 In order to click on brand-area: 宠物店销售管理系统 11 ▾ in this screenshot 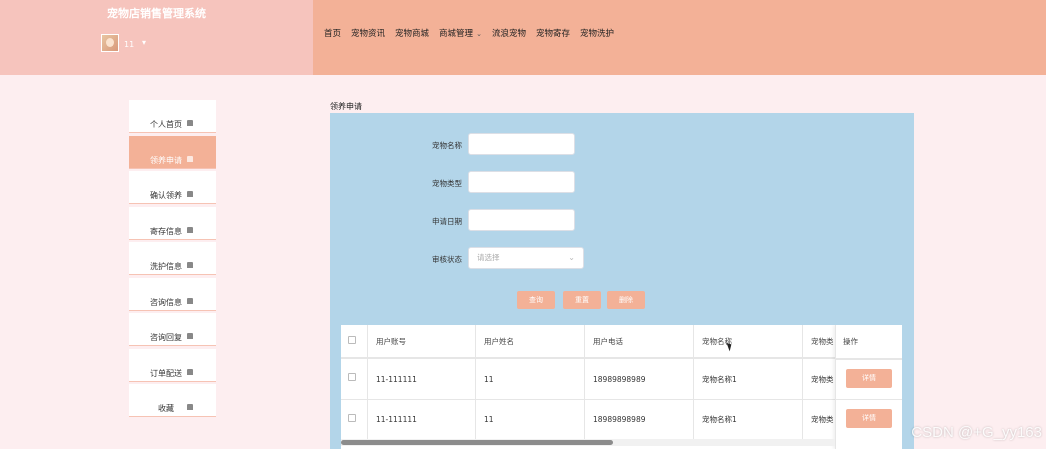, I will do `click(156, 37)`.